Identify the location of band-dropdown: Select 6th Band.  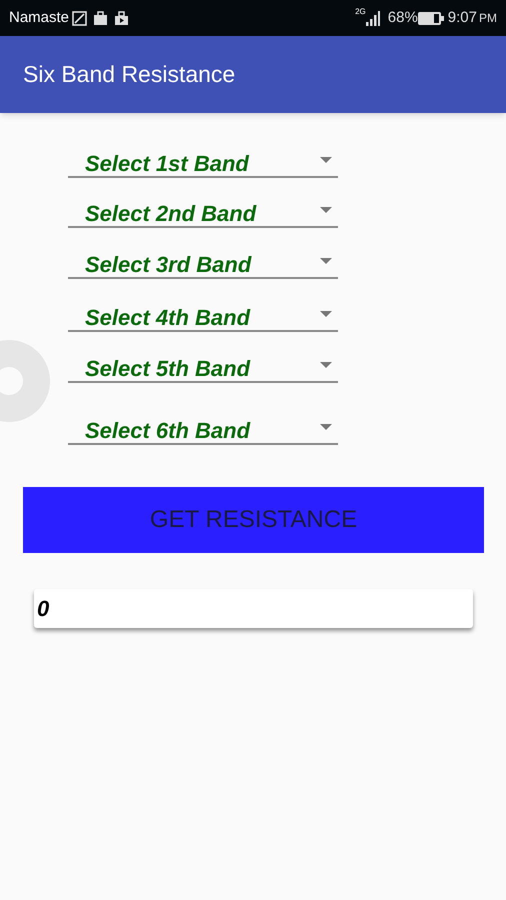
(203, 431).